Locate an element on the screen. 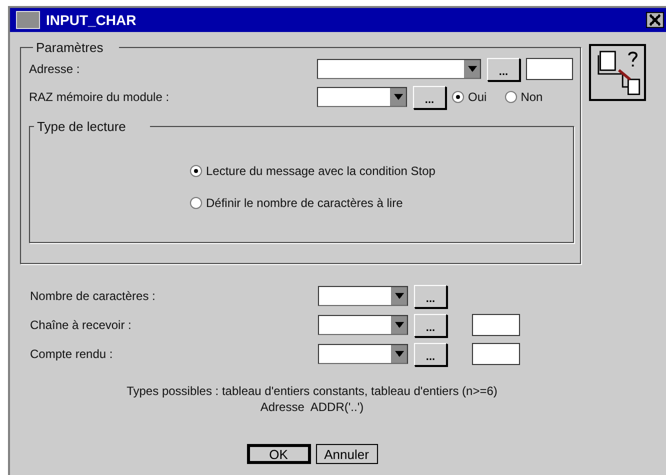 The height and width of the screenshot is (475, 666). hint-text: Adresse ADDR('..') is located at coordinates (312, 407).